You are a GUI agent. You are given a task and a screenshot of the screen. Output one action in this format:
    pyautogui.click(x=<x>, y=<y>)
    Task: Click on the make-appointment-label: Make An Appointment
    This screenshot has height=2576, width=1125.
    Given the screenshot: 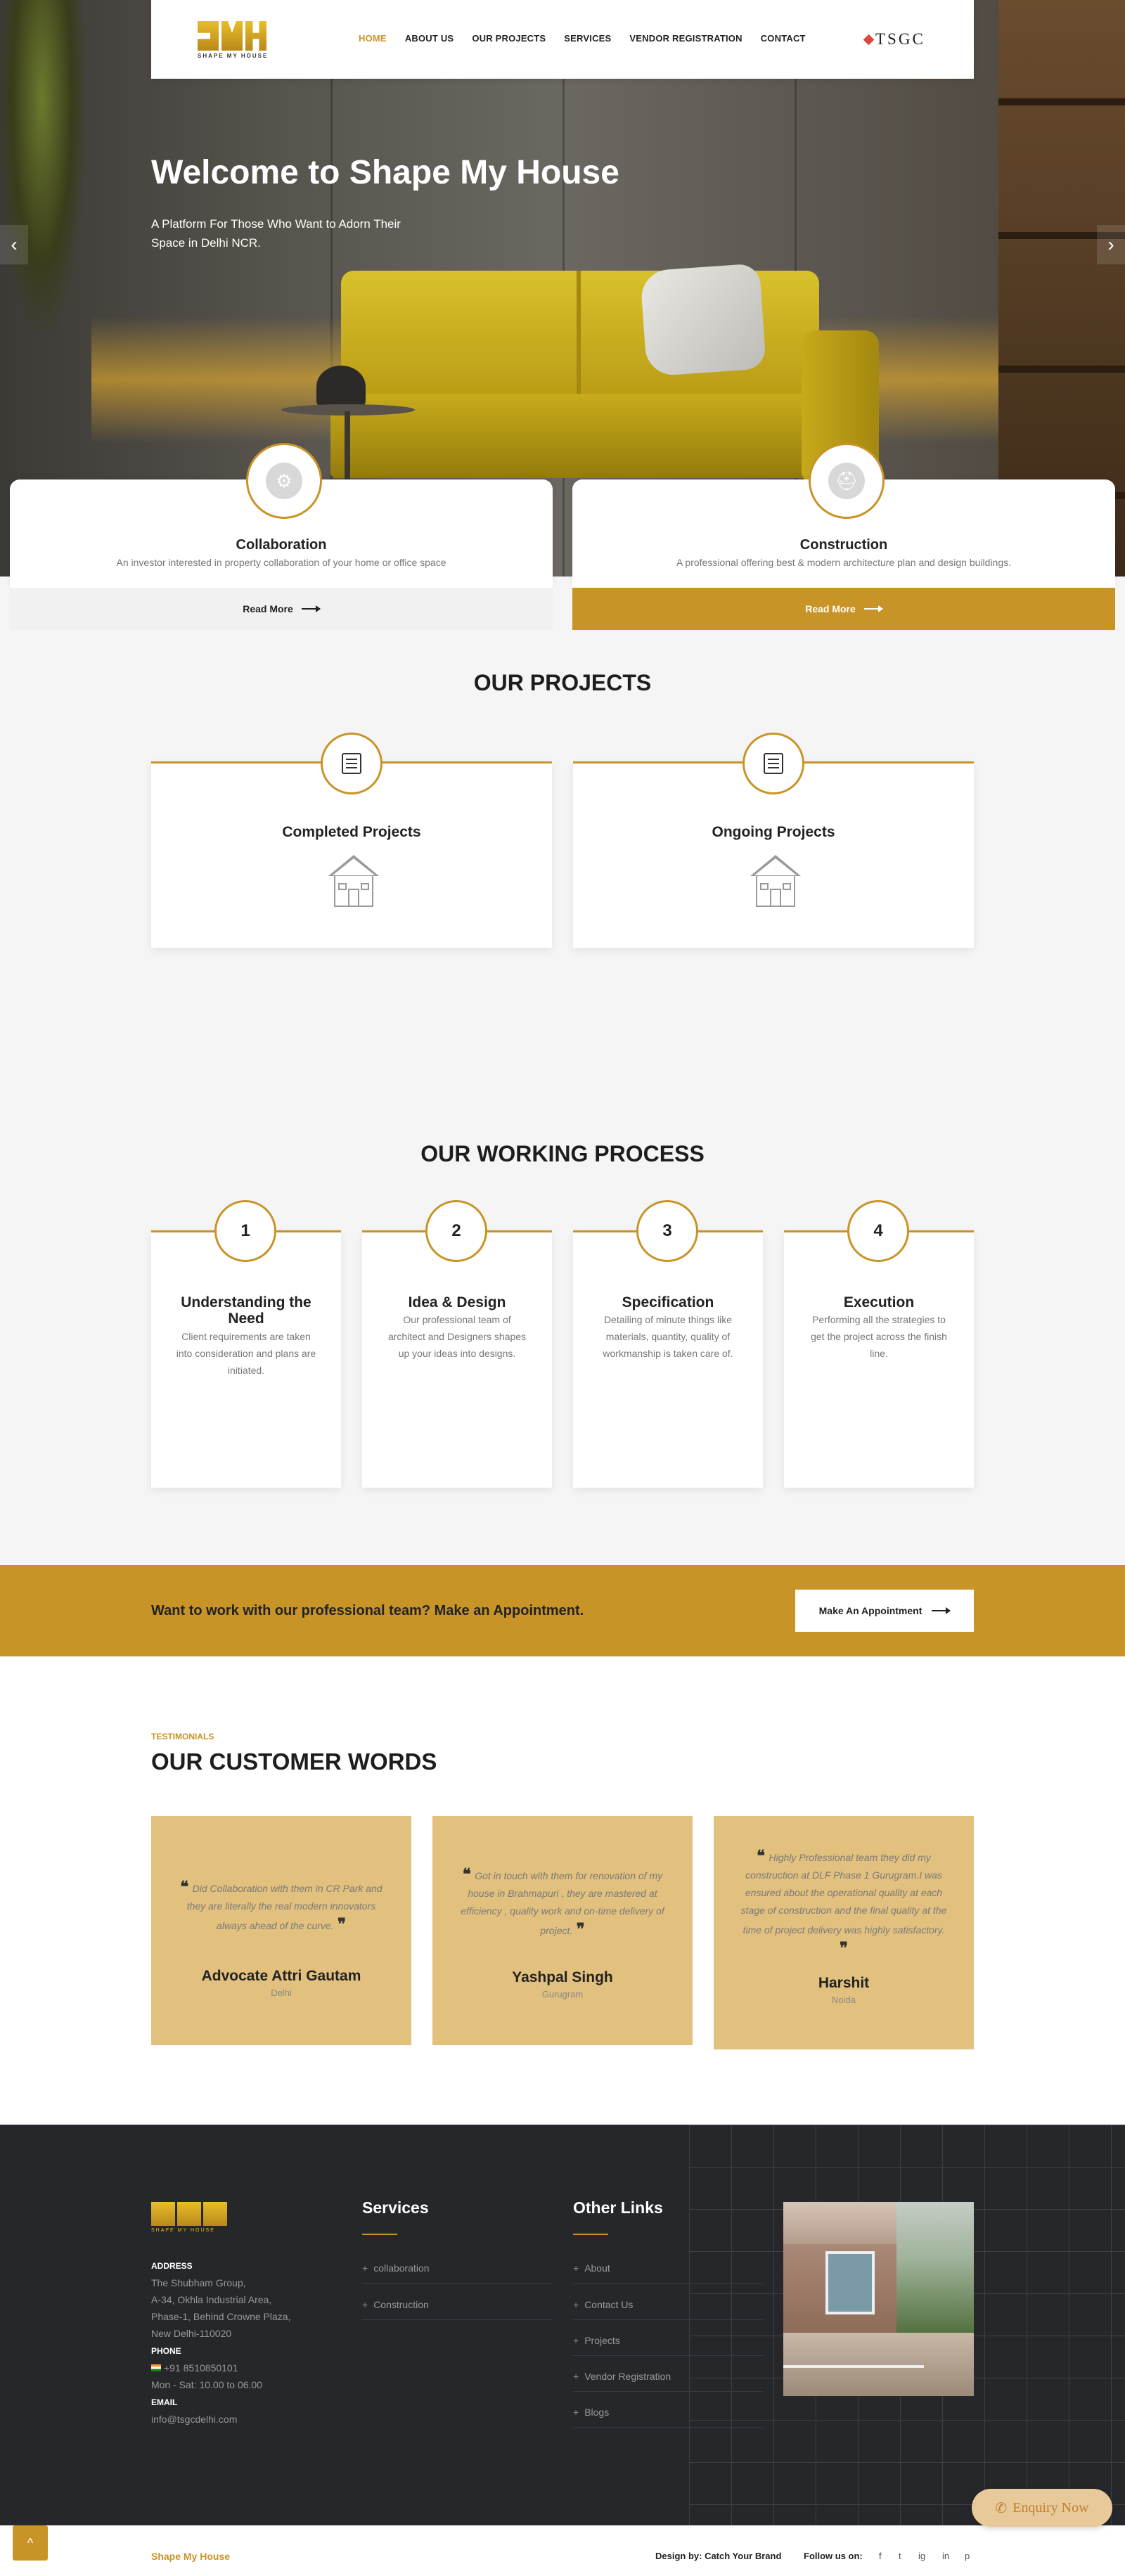 What is the action you would take?
    pyautogui.click(x=870, y=1610)
    